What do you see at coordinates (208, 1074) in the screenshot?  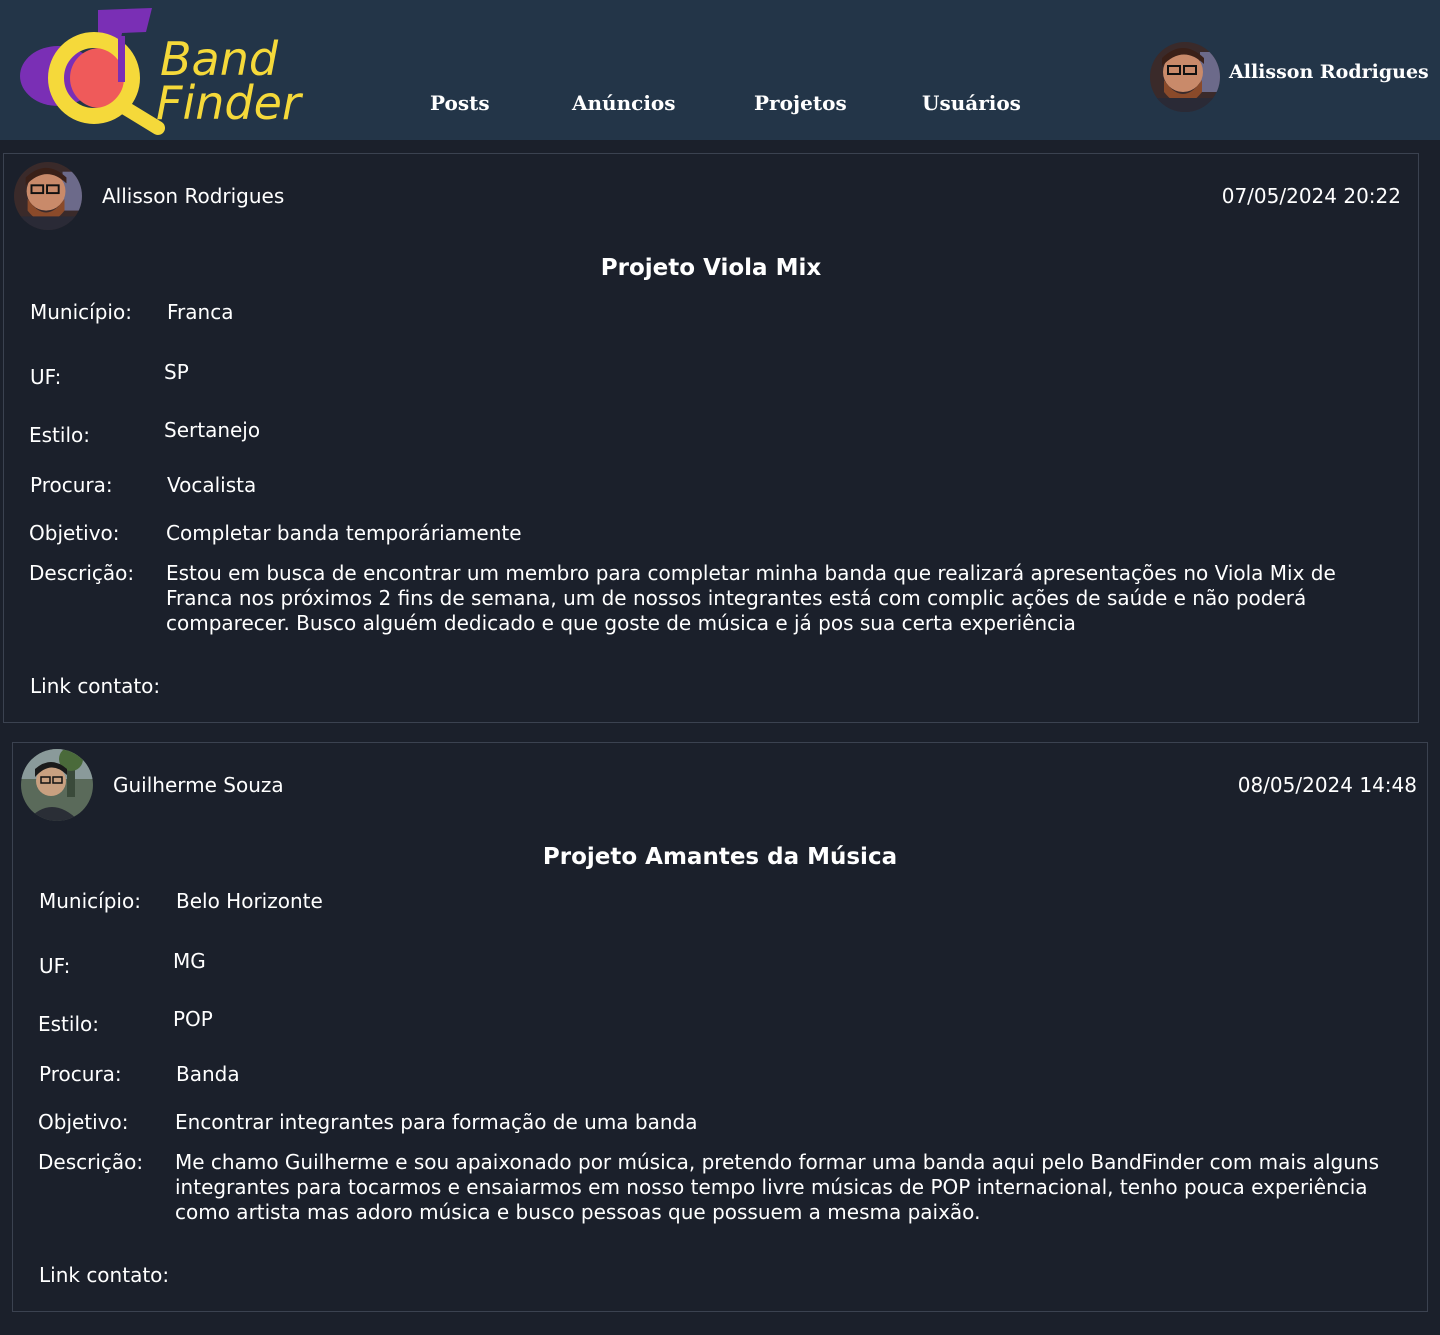 I see `value-procura: Banda` at bounding box center [208, 1074].